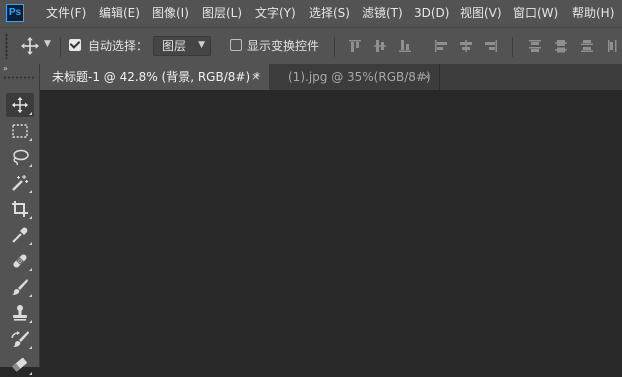 The image size is (622, 377). I want to click on tools-panel: », so click(20, 219).